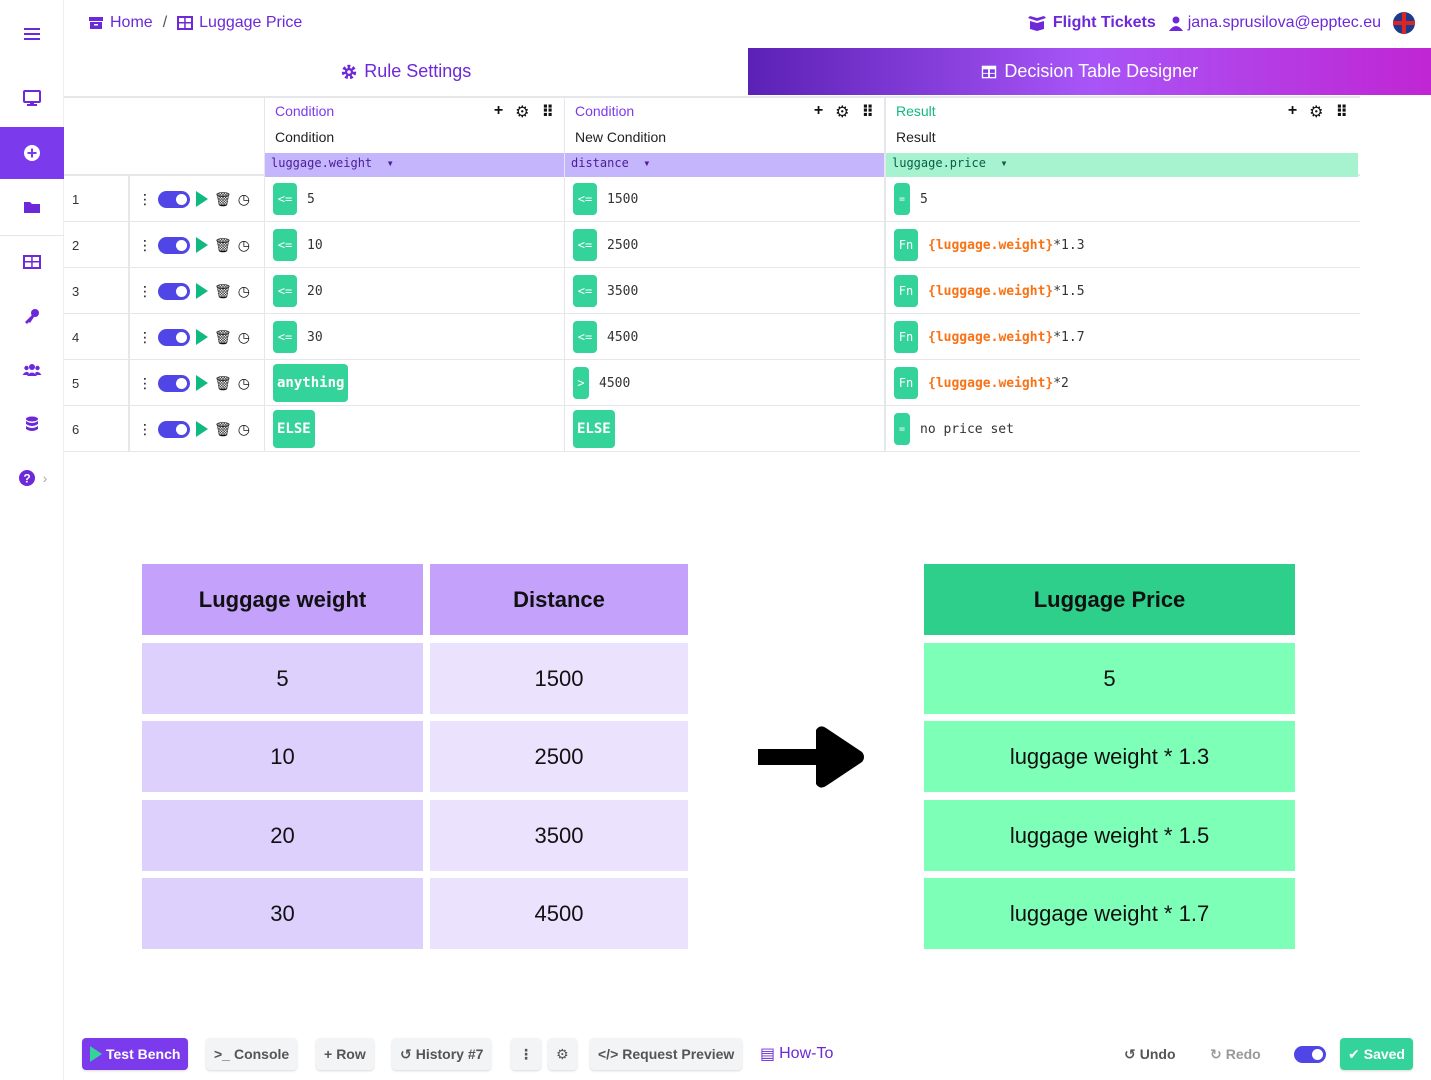  Describe the element at coordinates (724, 245) in the screenshot. I see `condition-cell: <= 2500` at that location.